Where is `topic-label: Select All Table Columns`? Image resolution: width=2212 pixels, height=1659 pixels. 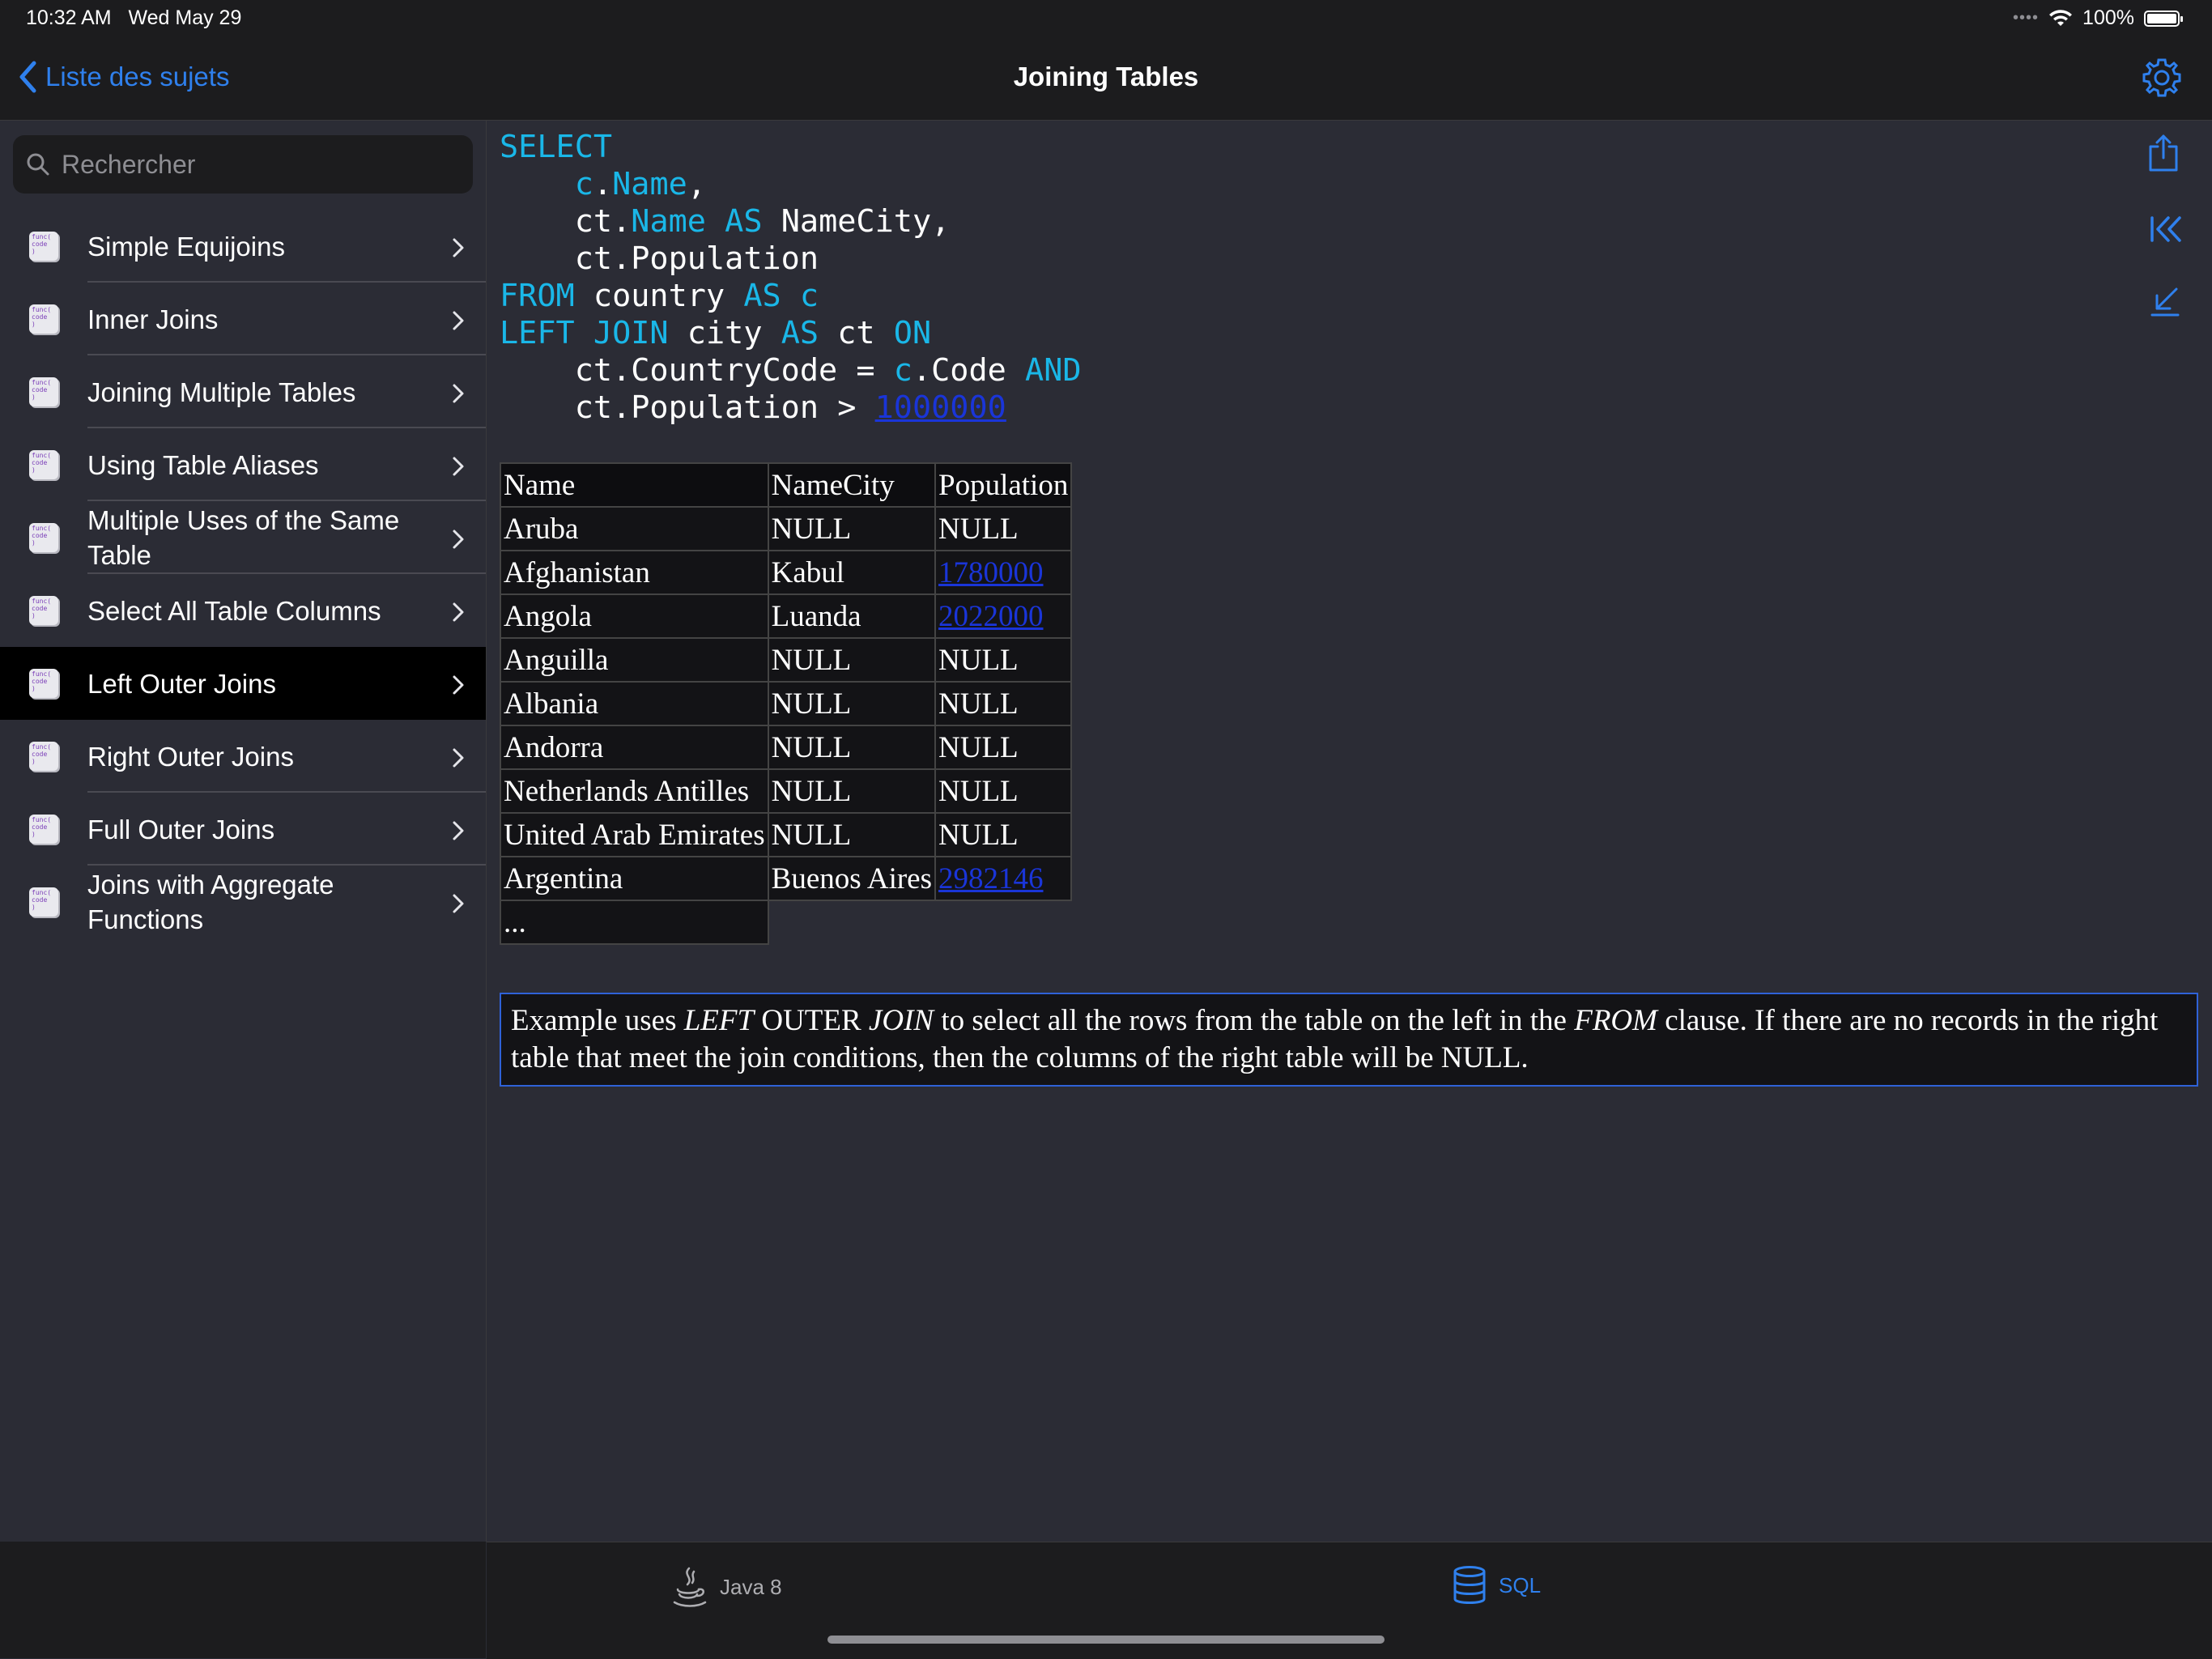 topic-label: Select All Table Columns is located at coordinates (234, 611).